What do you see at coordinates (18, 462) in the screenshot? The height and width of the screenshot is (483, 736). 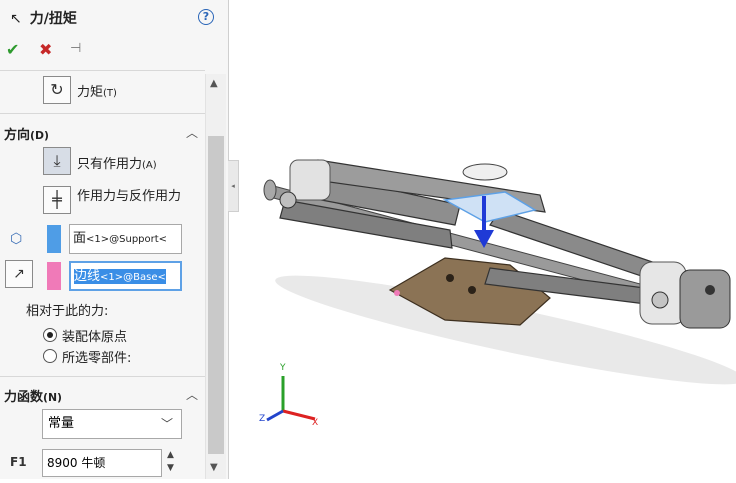 I see `force-symbol-icon: F1` at bounding box center [18, 462].